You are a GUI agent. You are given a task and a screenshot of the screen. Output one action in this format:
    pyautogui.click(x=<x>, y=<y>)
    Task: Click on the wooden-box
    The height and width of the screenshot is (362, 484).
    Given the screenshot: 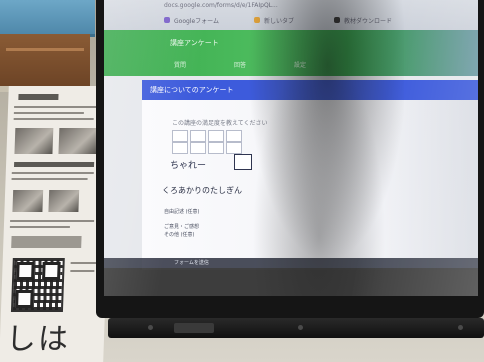 What is the action you would take?
    pyautogui.click(x=45, y=60)
    